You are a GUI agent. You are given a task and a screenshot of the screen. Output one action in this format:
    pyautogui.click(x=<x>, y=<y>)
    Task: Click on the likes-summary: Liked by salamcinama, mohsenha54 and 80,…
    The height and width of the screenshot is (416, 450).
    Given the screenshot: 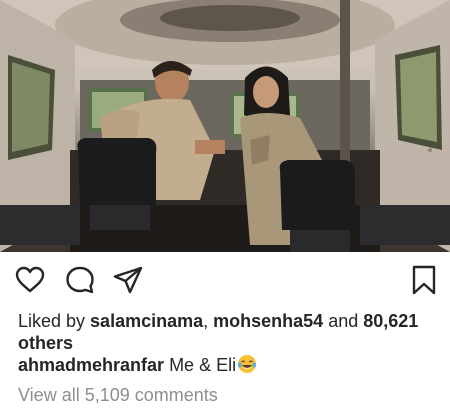 What is the action you would take?
    pyautogui.click(x=228, y=332)
    